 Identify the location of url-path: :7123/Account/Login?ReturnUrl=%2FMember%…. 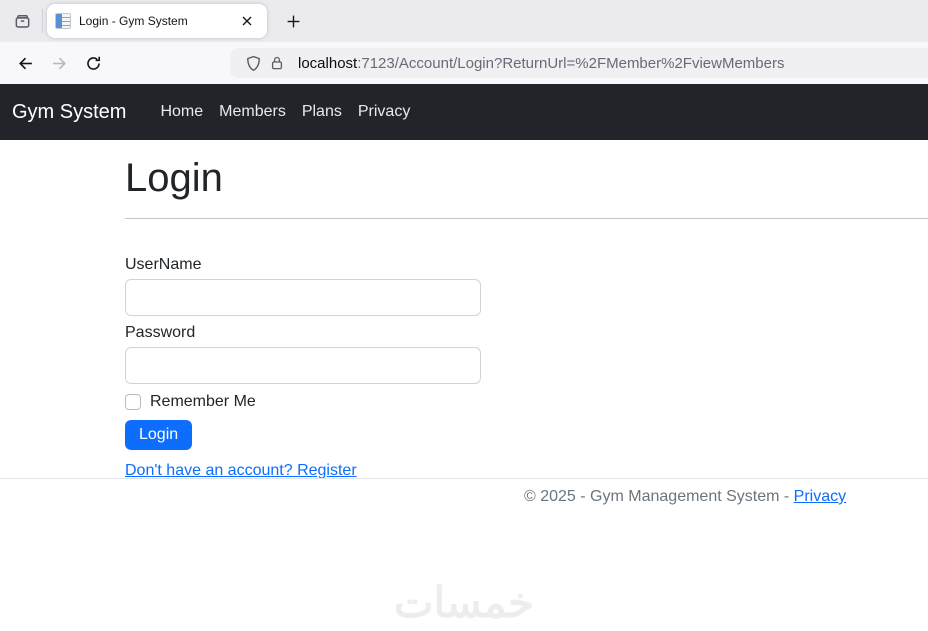
(571, 63).